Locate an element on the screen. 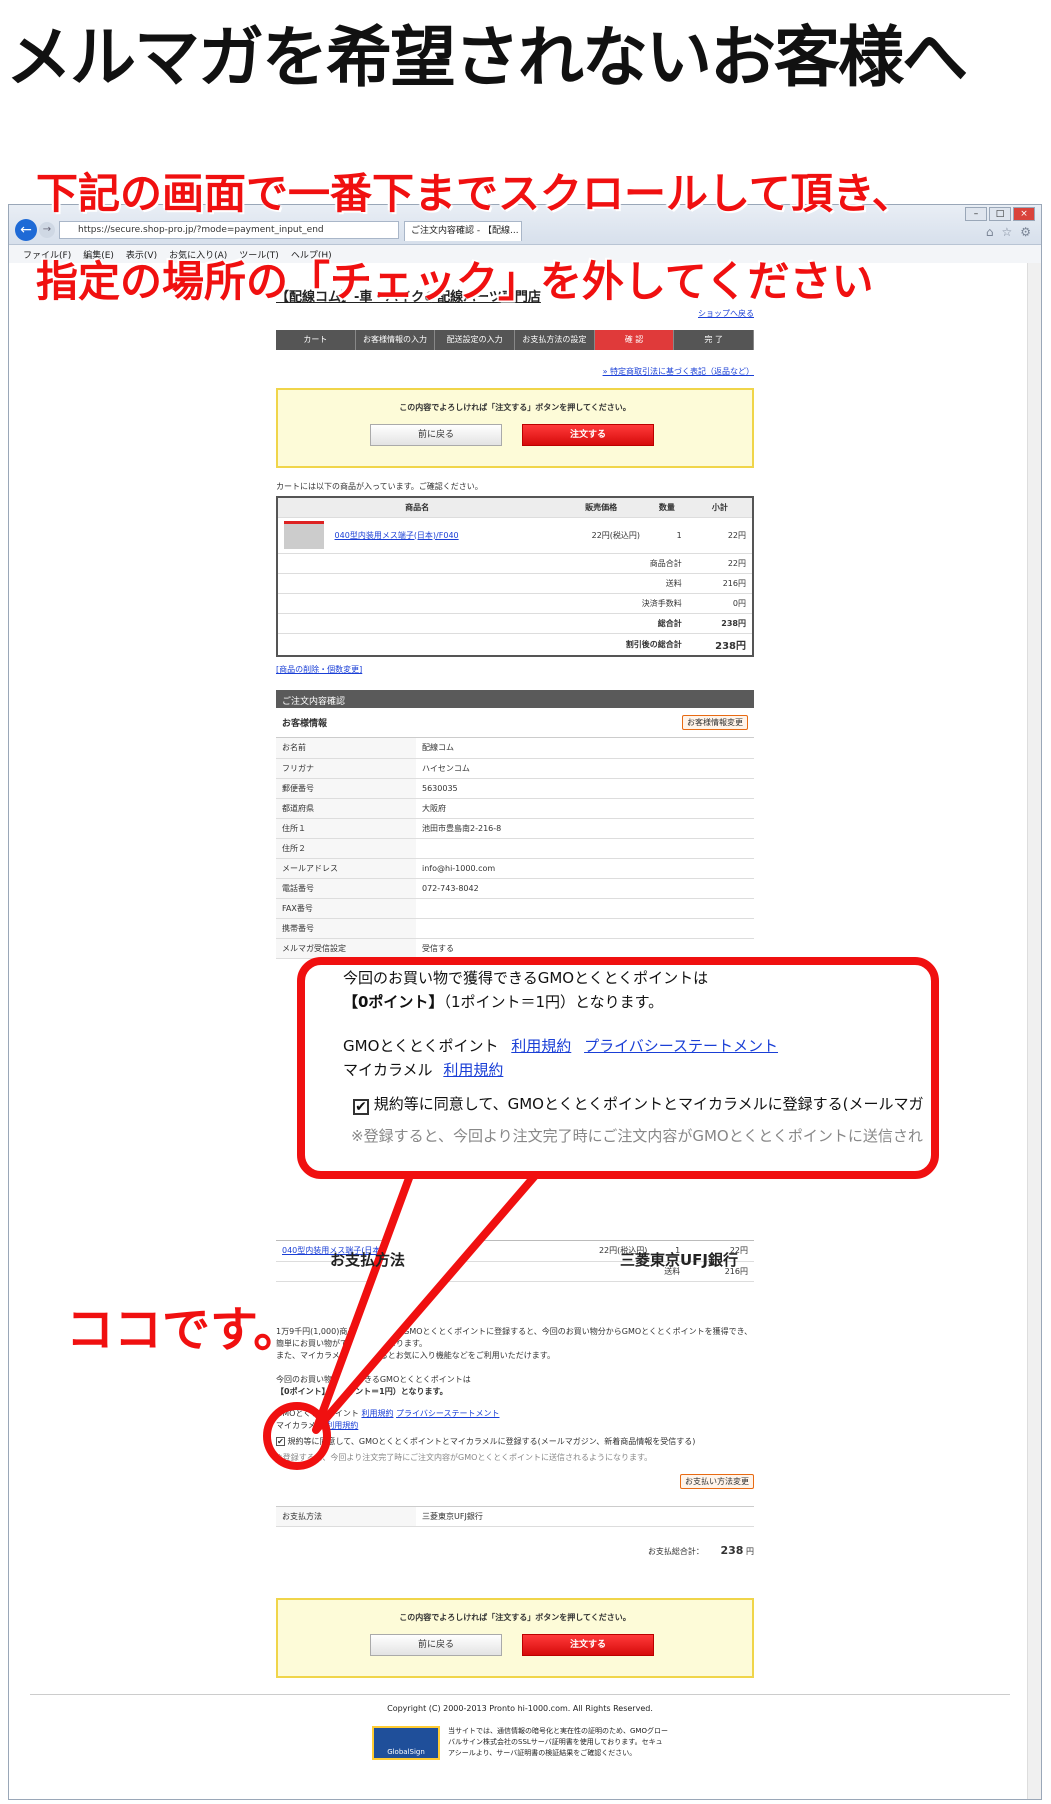 The width and height of the screenshot is (1051, 1804). callout-bottom-right: 三菱東京UFJ銀行 is located at coordinates (679, 1260).